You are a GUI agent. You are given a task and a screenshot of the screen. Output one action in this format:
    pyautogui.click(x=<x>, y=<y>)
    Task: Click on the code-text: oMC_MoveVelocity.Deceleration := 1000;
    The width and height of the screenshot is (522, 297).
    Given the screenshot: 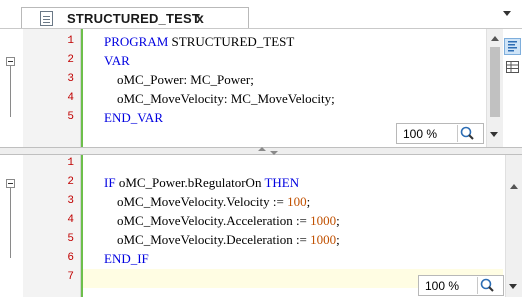 What is the action you would take?
    pyautogui.click(x=222, y=240)
    